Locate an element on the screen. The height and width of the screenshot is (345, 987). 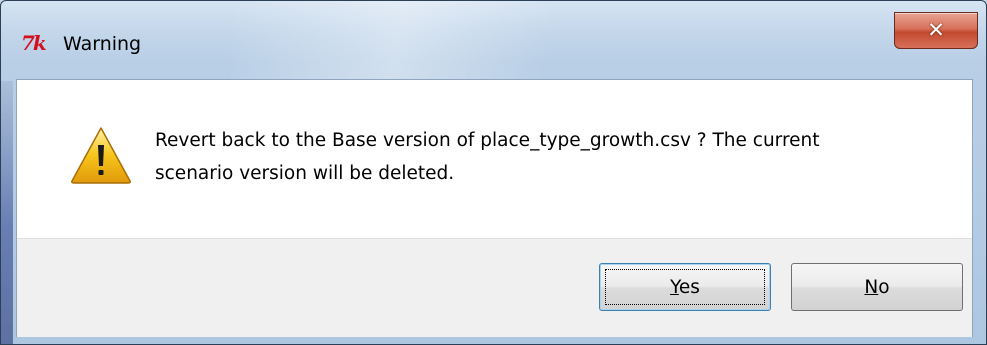
warning-icon is located at coordinates (101, 155).